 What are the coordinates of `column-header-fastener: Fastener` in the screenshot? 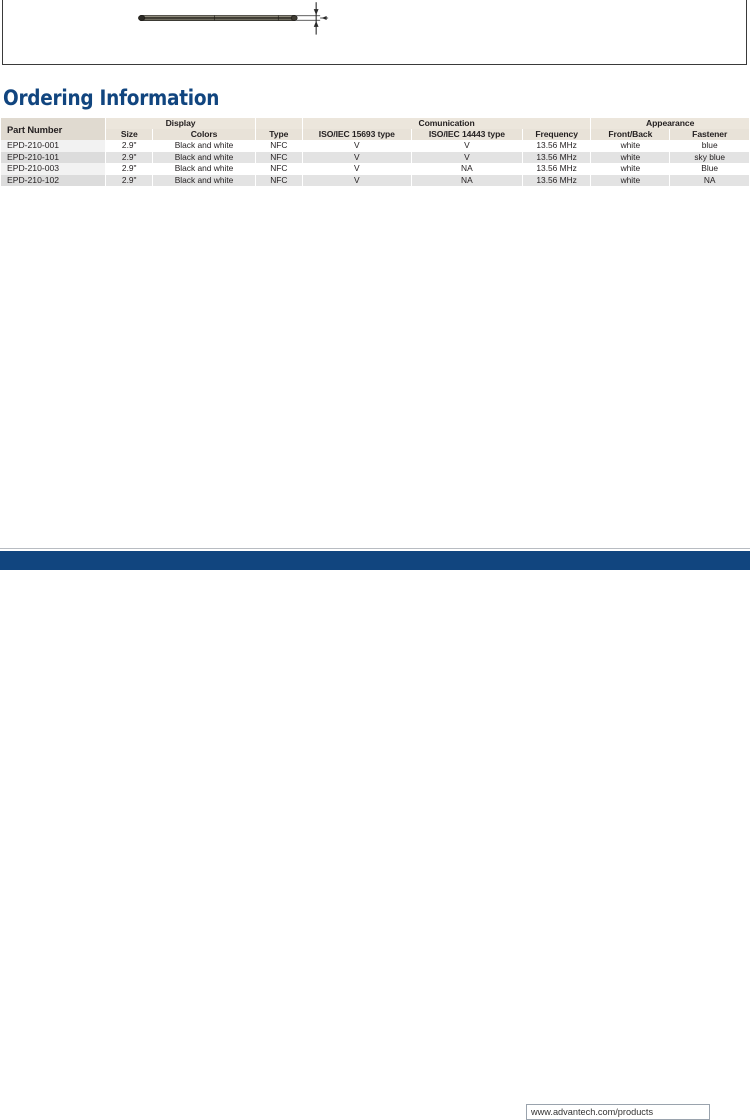 It's located at (709, 134).